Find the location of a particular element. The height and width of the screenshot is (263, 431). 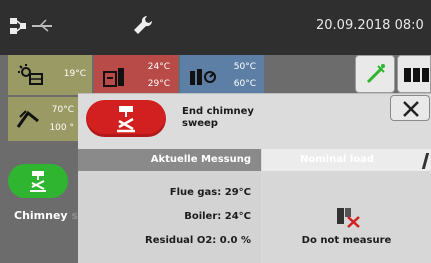

solar-collector-icon is located at coordinates (30, 74).